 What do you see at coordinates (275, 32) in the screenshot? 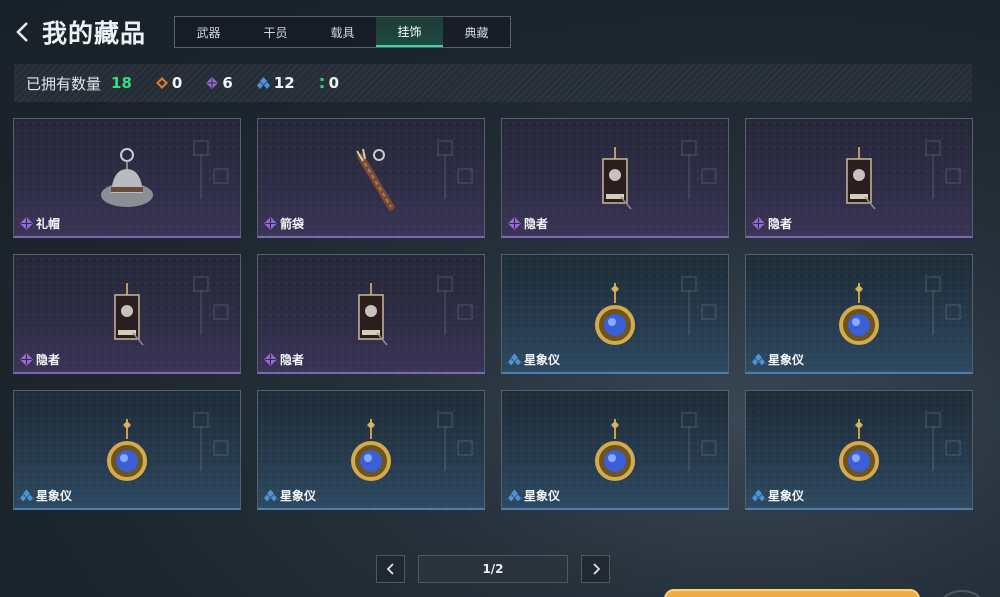
I see `tab-operators: 干员` at bounding box center [275, 32].